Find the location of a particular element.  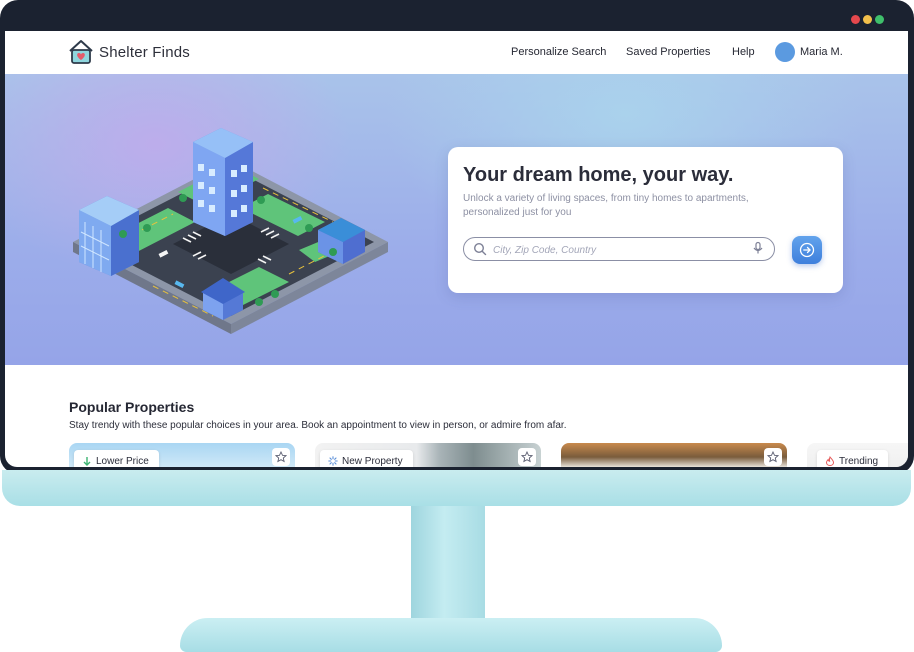

nav-personalize-search: Personalize Search is located at coordinates (558, 52).